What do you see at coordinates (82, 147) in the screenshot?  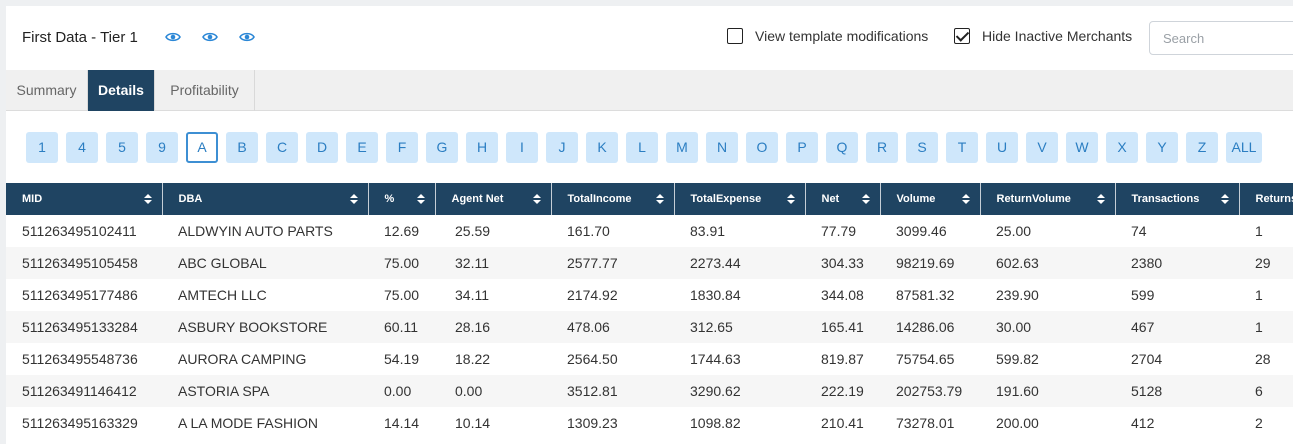 I see `letter-filter-4: 4` at bounding box center [82, 147].